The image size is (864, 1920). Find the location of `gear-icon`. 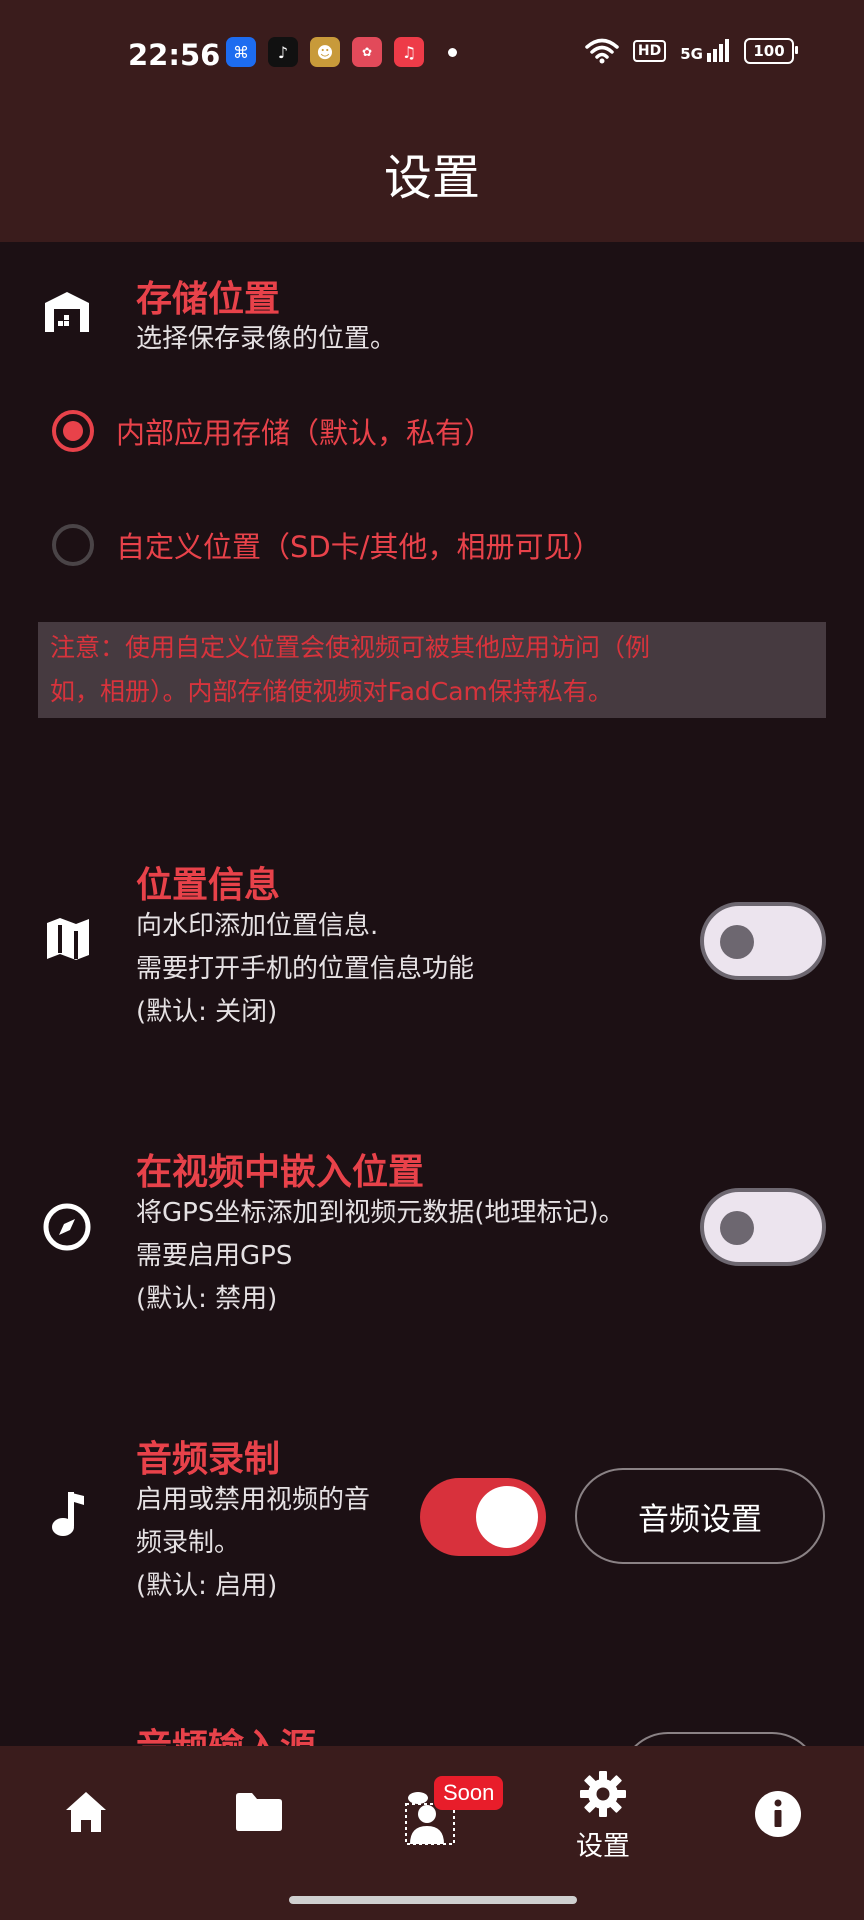

gear-icon is located at coordinates (603, 1794).